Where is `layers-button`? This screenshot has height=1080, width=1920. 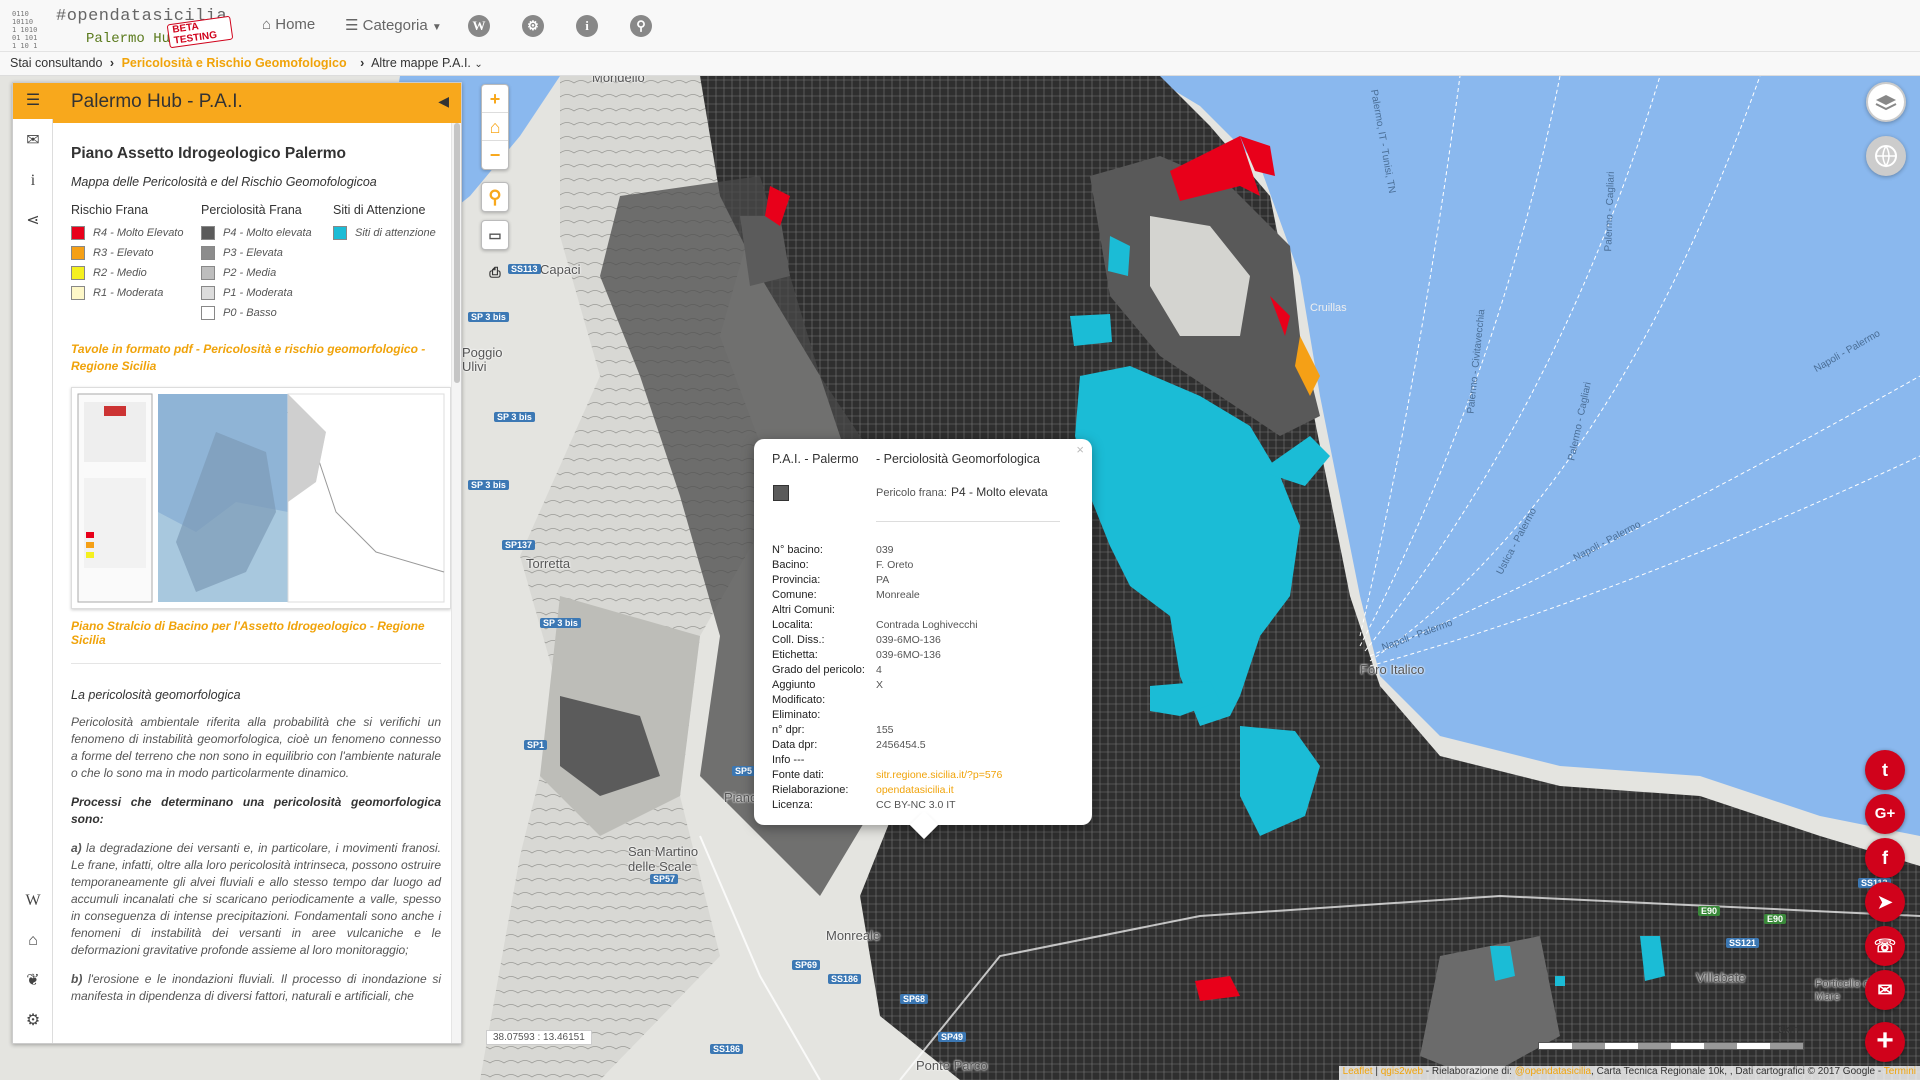 layers-button is located at coordinates (1886, 102).